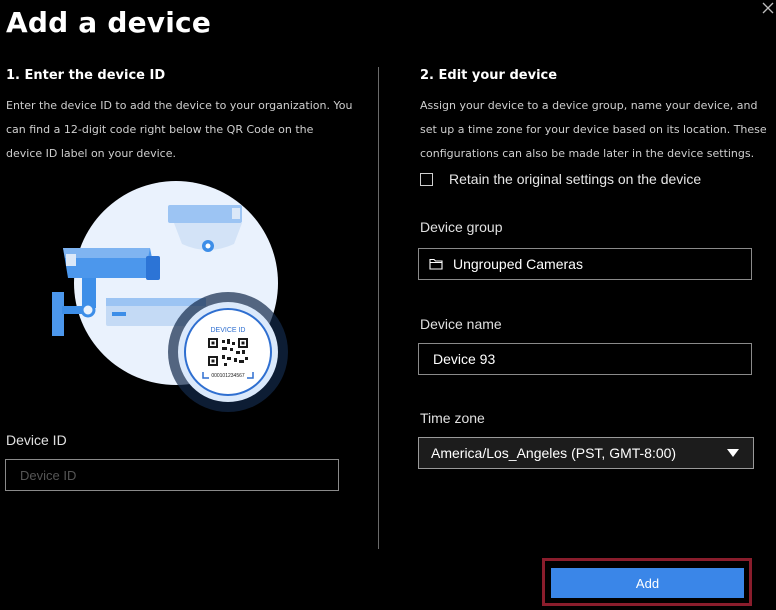 The height and width of the screenshot is (610, 776). What do you see at coordinates (461, 324) in the screenshot?
I see `device-name-label: Device name` at bounding box center [461, 324].